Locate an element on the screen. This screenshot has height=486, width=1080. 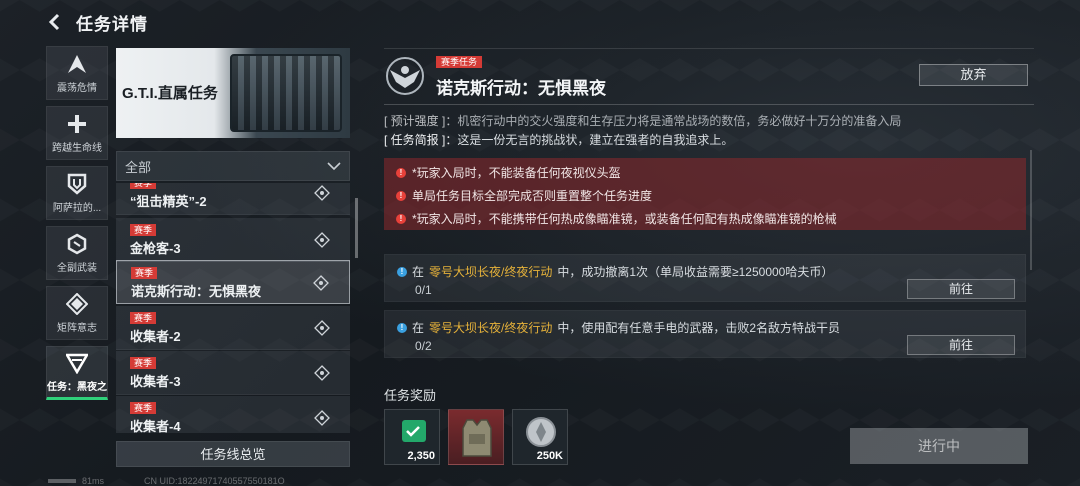
restriction-text: 单局任务目标全部完成否则重置整个任务进度 is located at coordinates (532, 196).